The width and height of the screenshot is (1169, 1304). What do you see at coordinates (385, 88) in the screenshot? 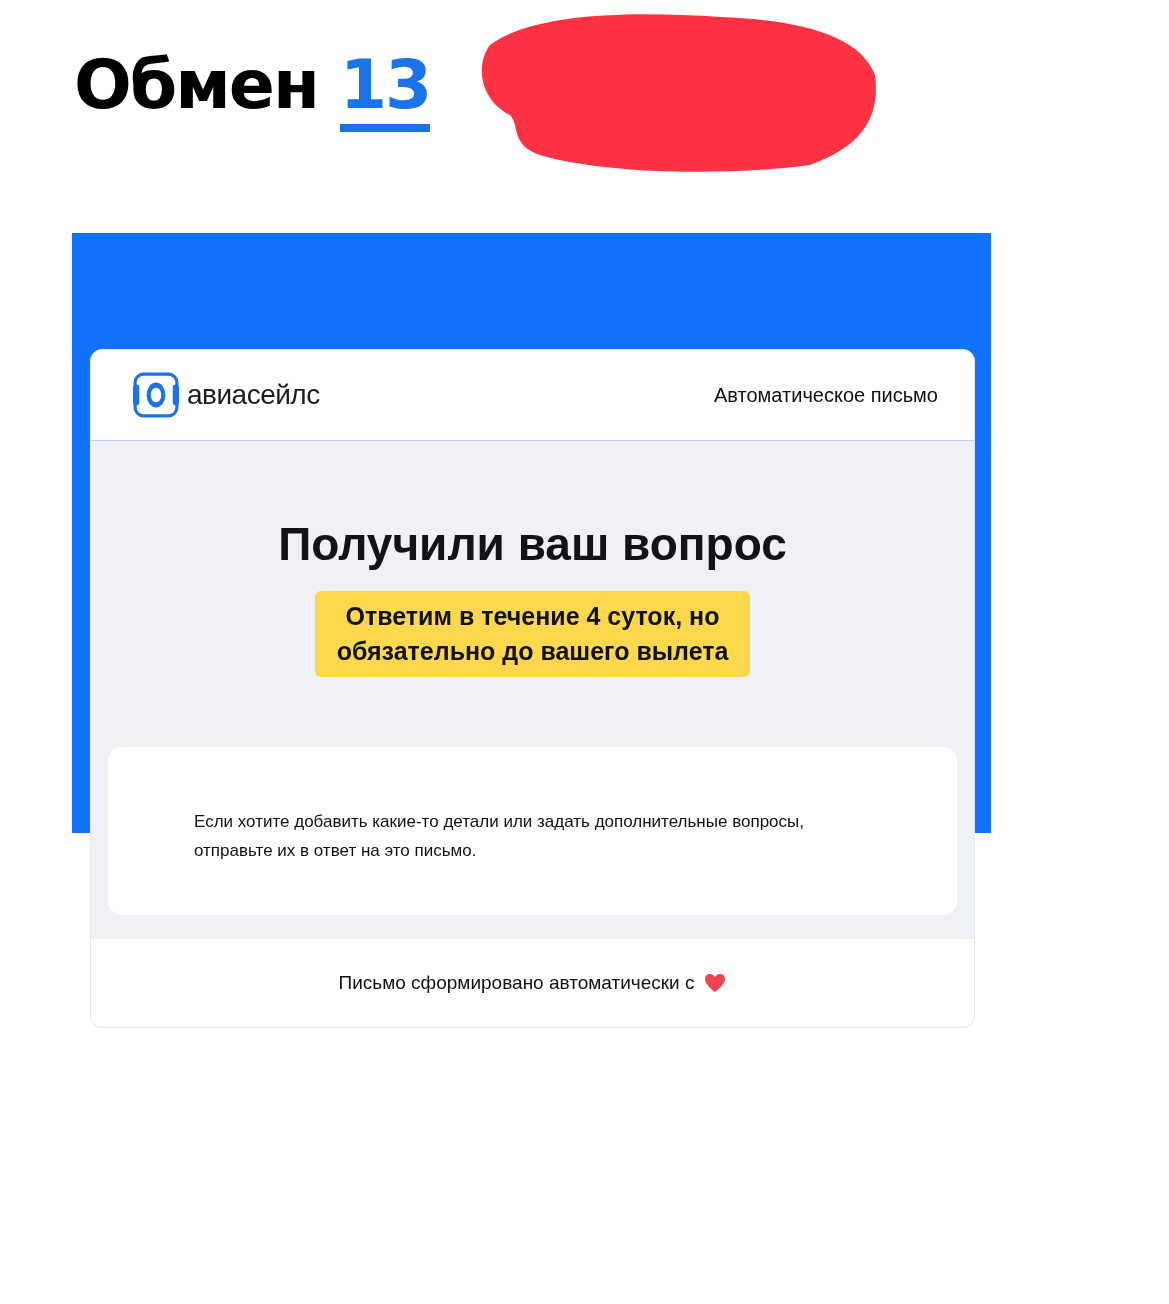
I see `order-number-link: 13` at bounding box center [385, 88].